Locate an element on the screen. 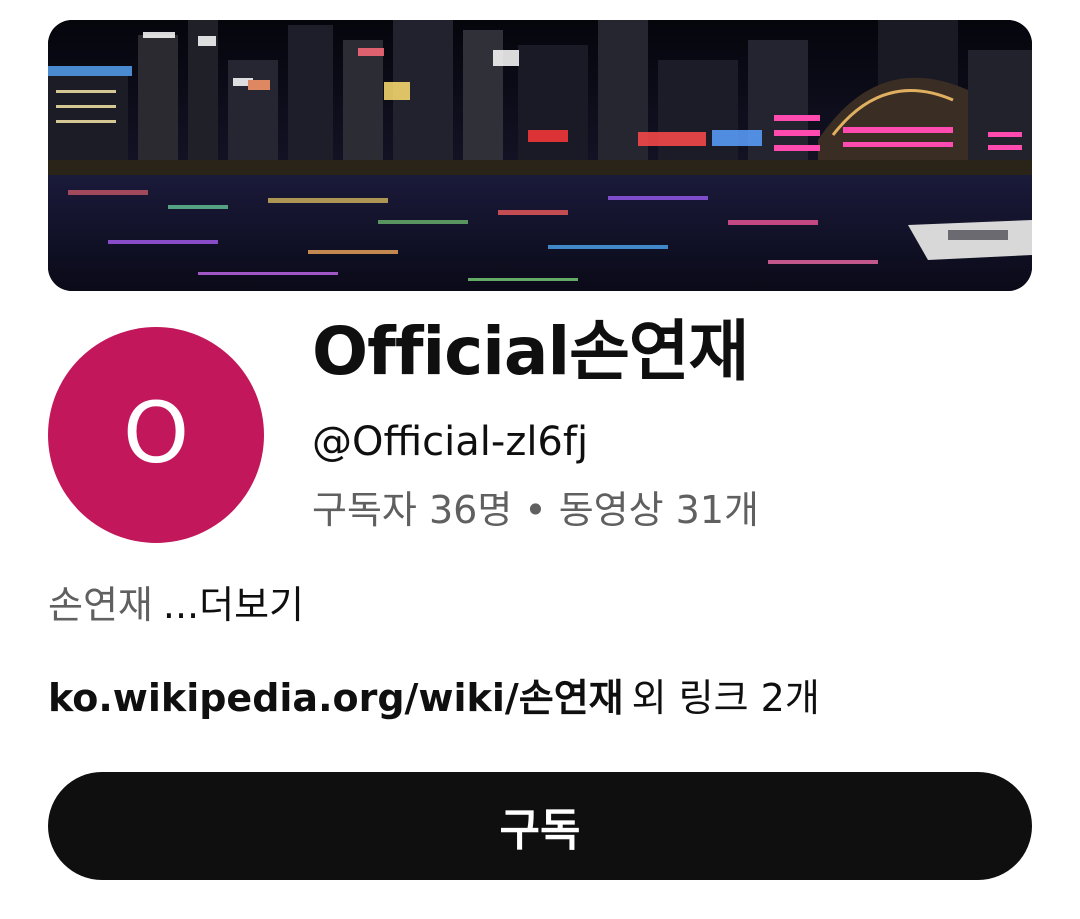 The width and height of the screenshot is (1080, 919). subscriber-count: 구독자 36명 is located at coordinates (412, 510).